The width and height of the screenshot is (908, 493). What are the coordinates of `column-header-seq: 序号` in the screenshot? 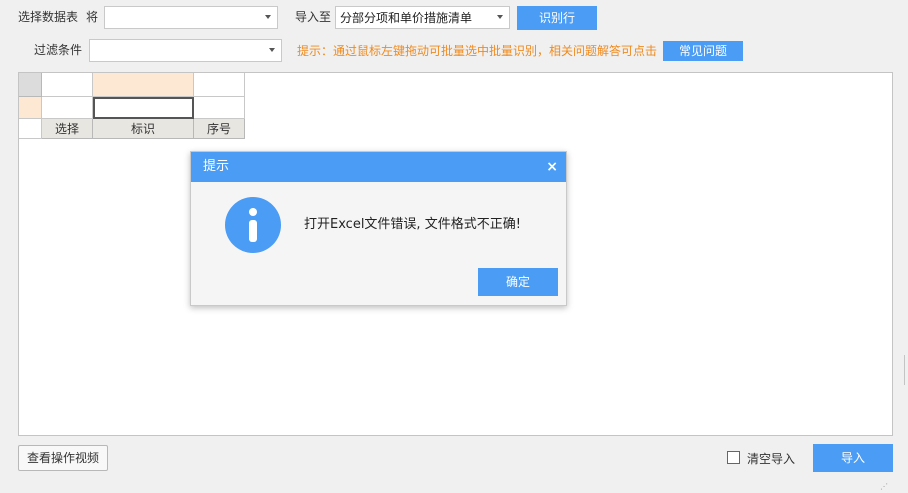 It's located at (219, 129).